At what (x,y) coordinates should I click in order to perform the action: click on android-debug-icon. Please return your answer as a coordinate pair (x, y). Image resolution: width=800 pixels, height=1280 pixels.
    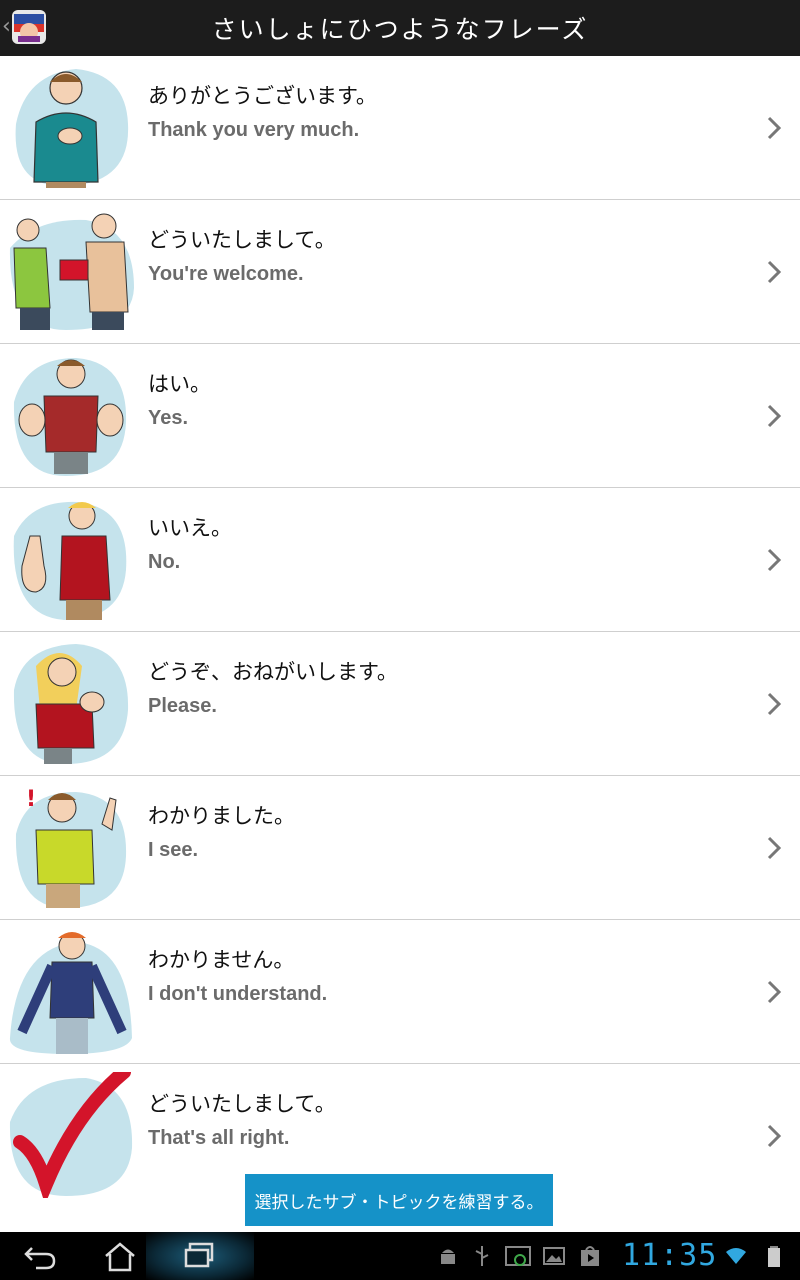
    Looking at the image, I should click on (448, 1256).